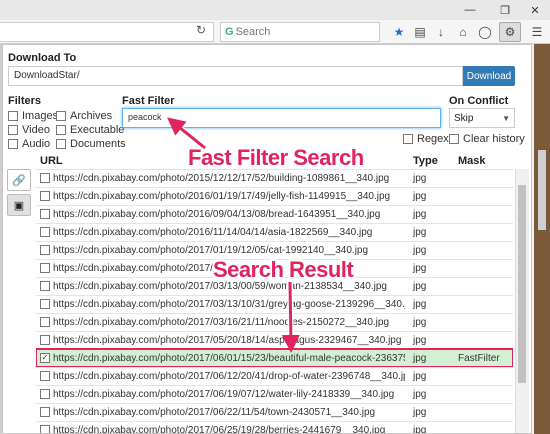  I want to click on download-path-input: DownloadStar/, so click(235, 76).